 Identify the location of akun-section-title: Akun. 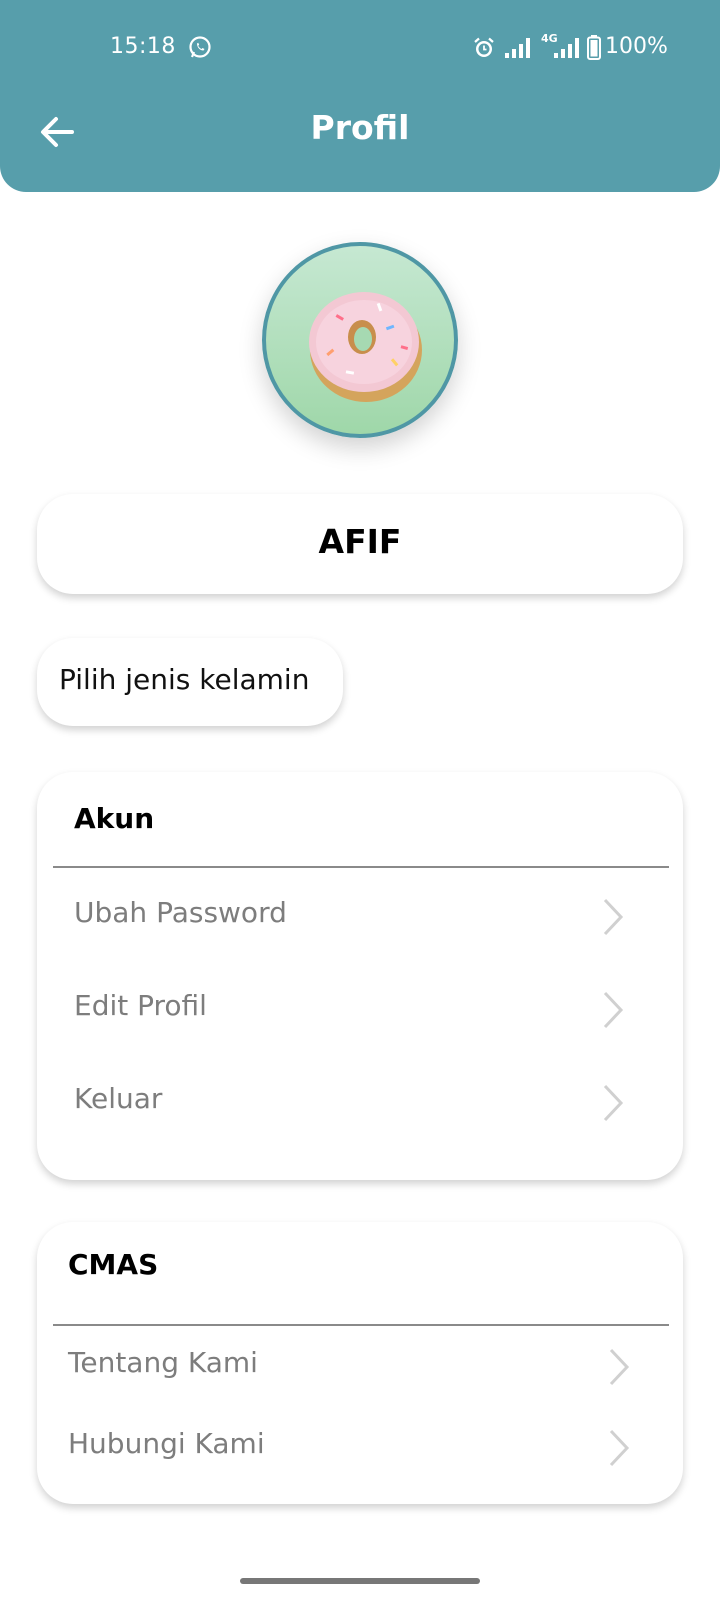
(114, 818).